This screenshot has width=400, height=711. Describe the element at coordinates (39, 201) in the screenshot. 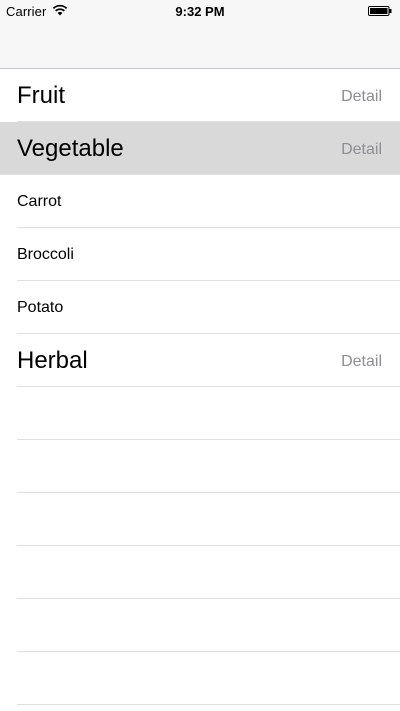

I see `row-title: Carrot` at that location.